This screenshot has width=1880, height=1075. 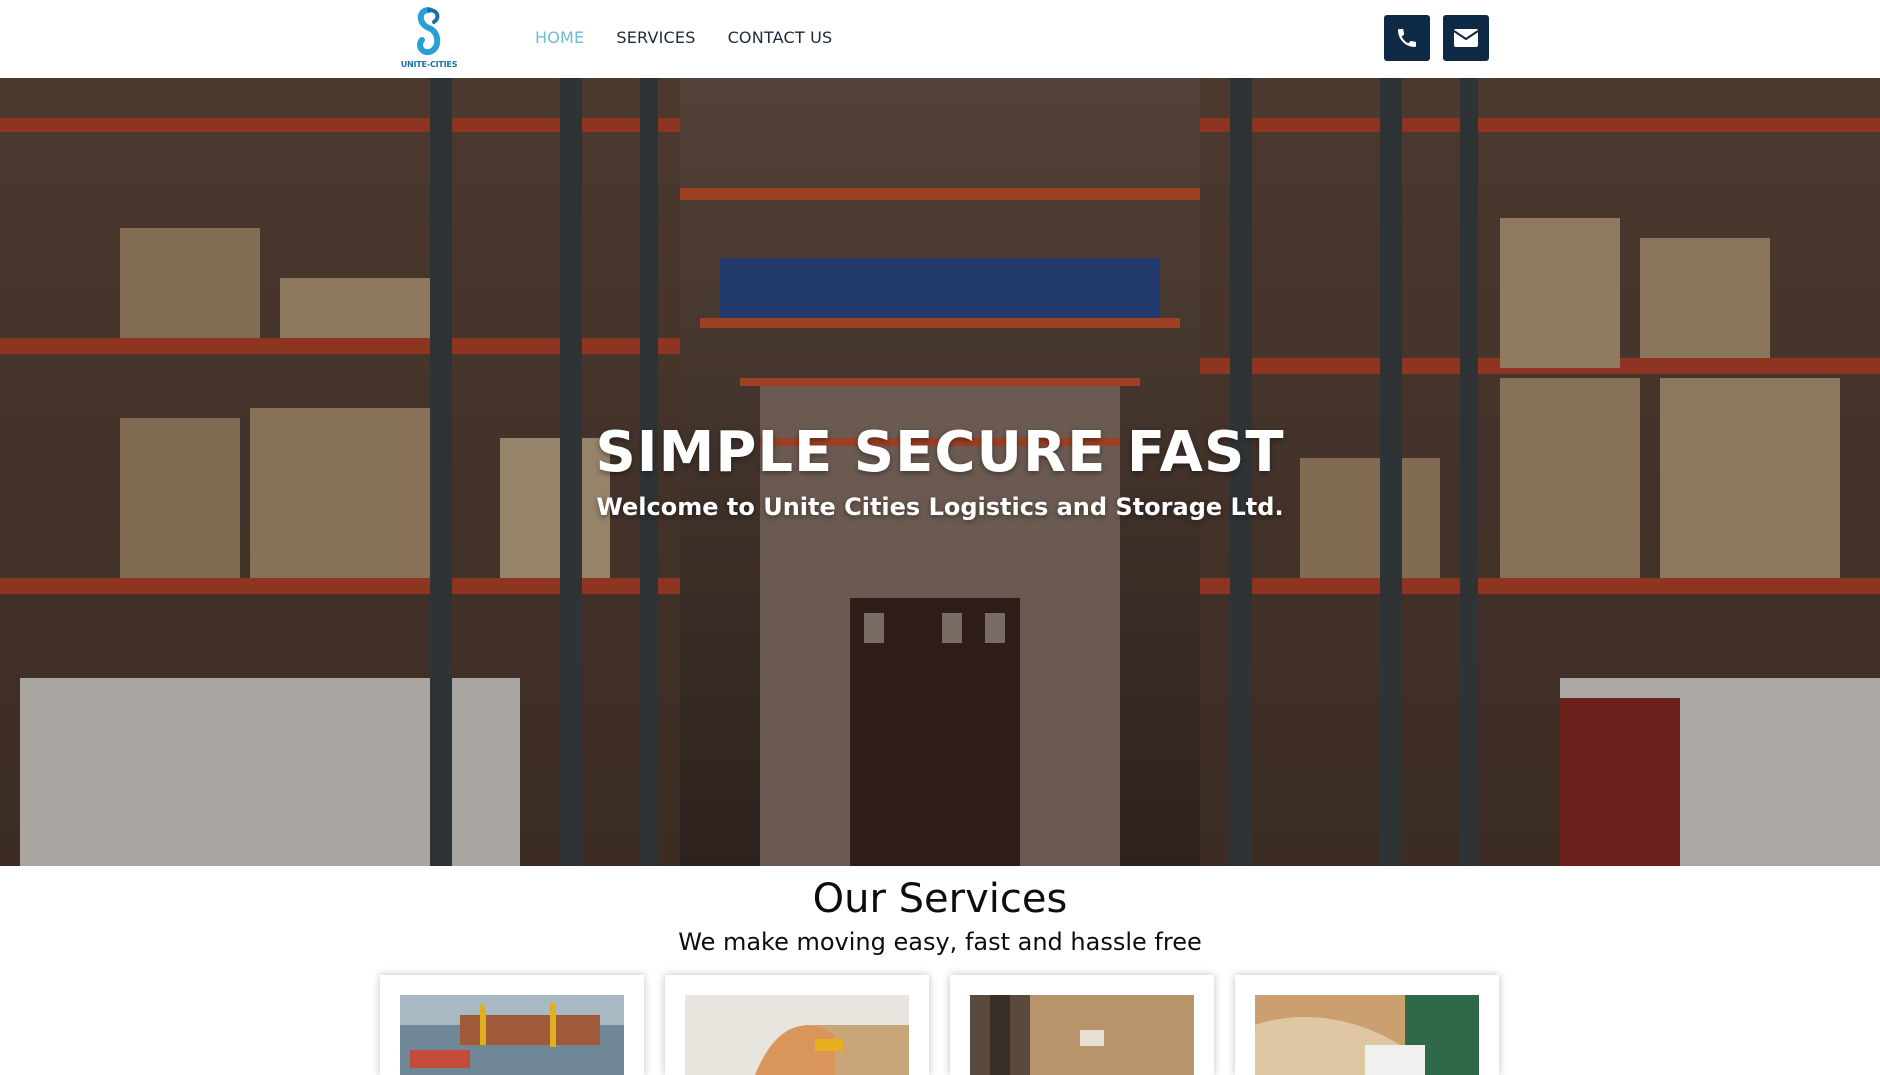 What do you see at coordinates (559, 37) in the screenshot?
I see `nav-home: HOME` at bounding box center [559, 37].